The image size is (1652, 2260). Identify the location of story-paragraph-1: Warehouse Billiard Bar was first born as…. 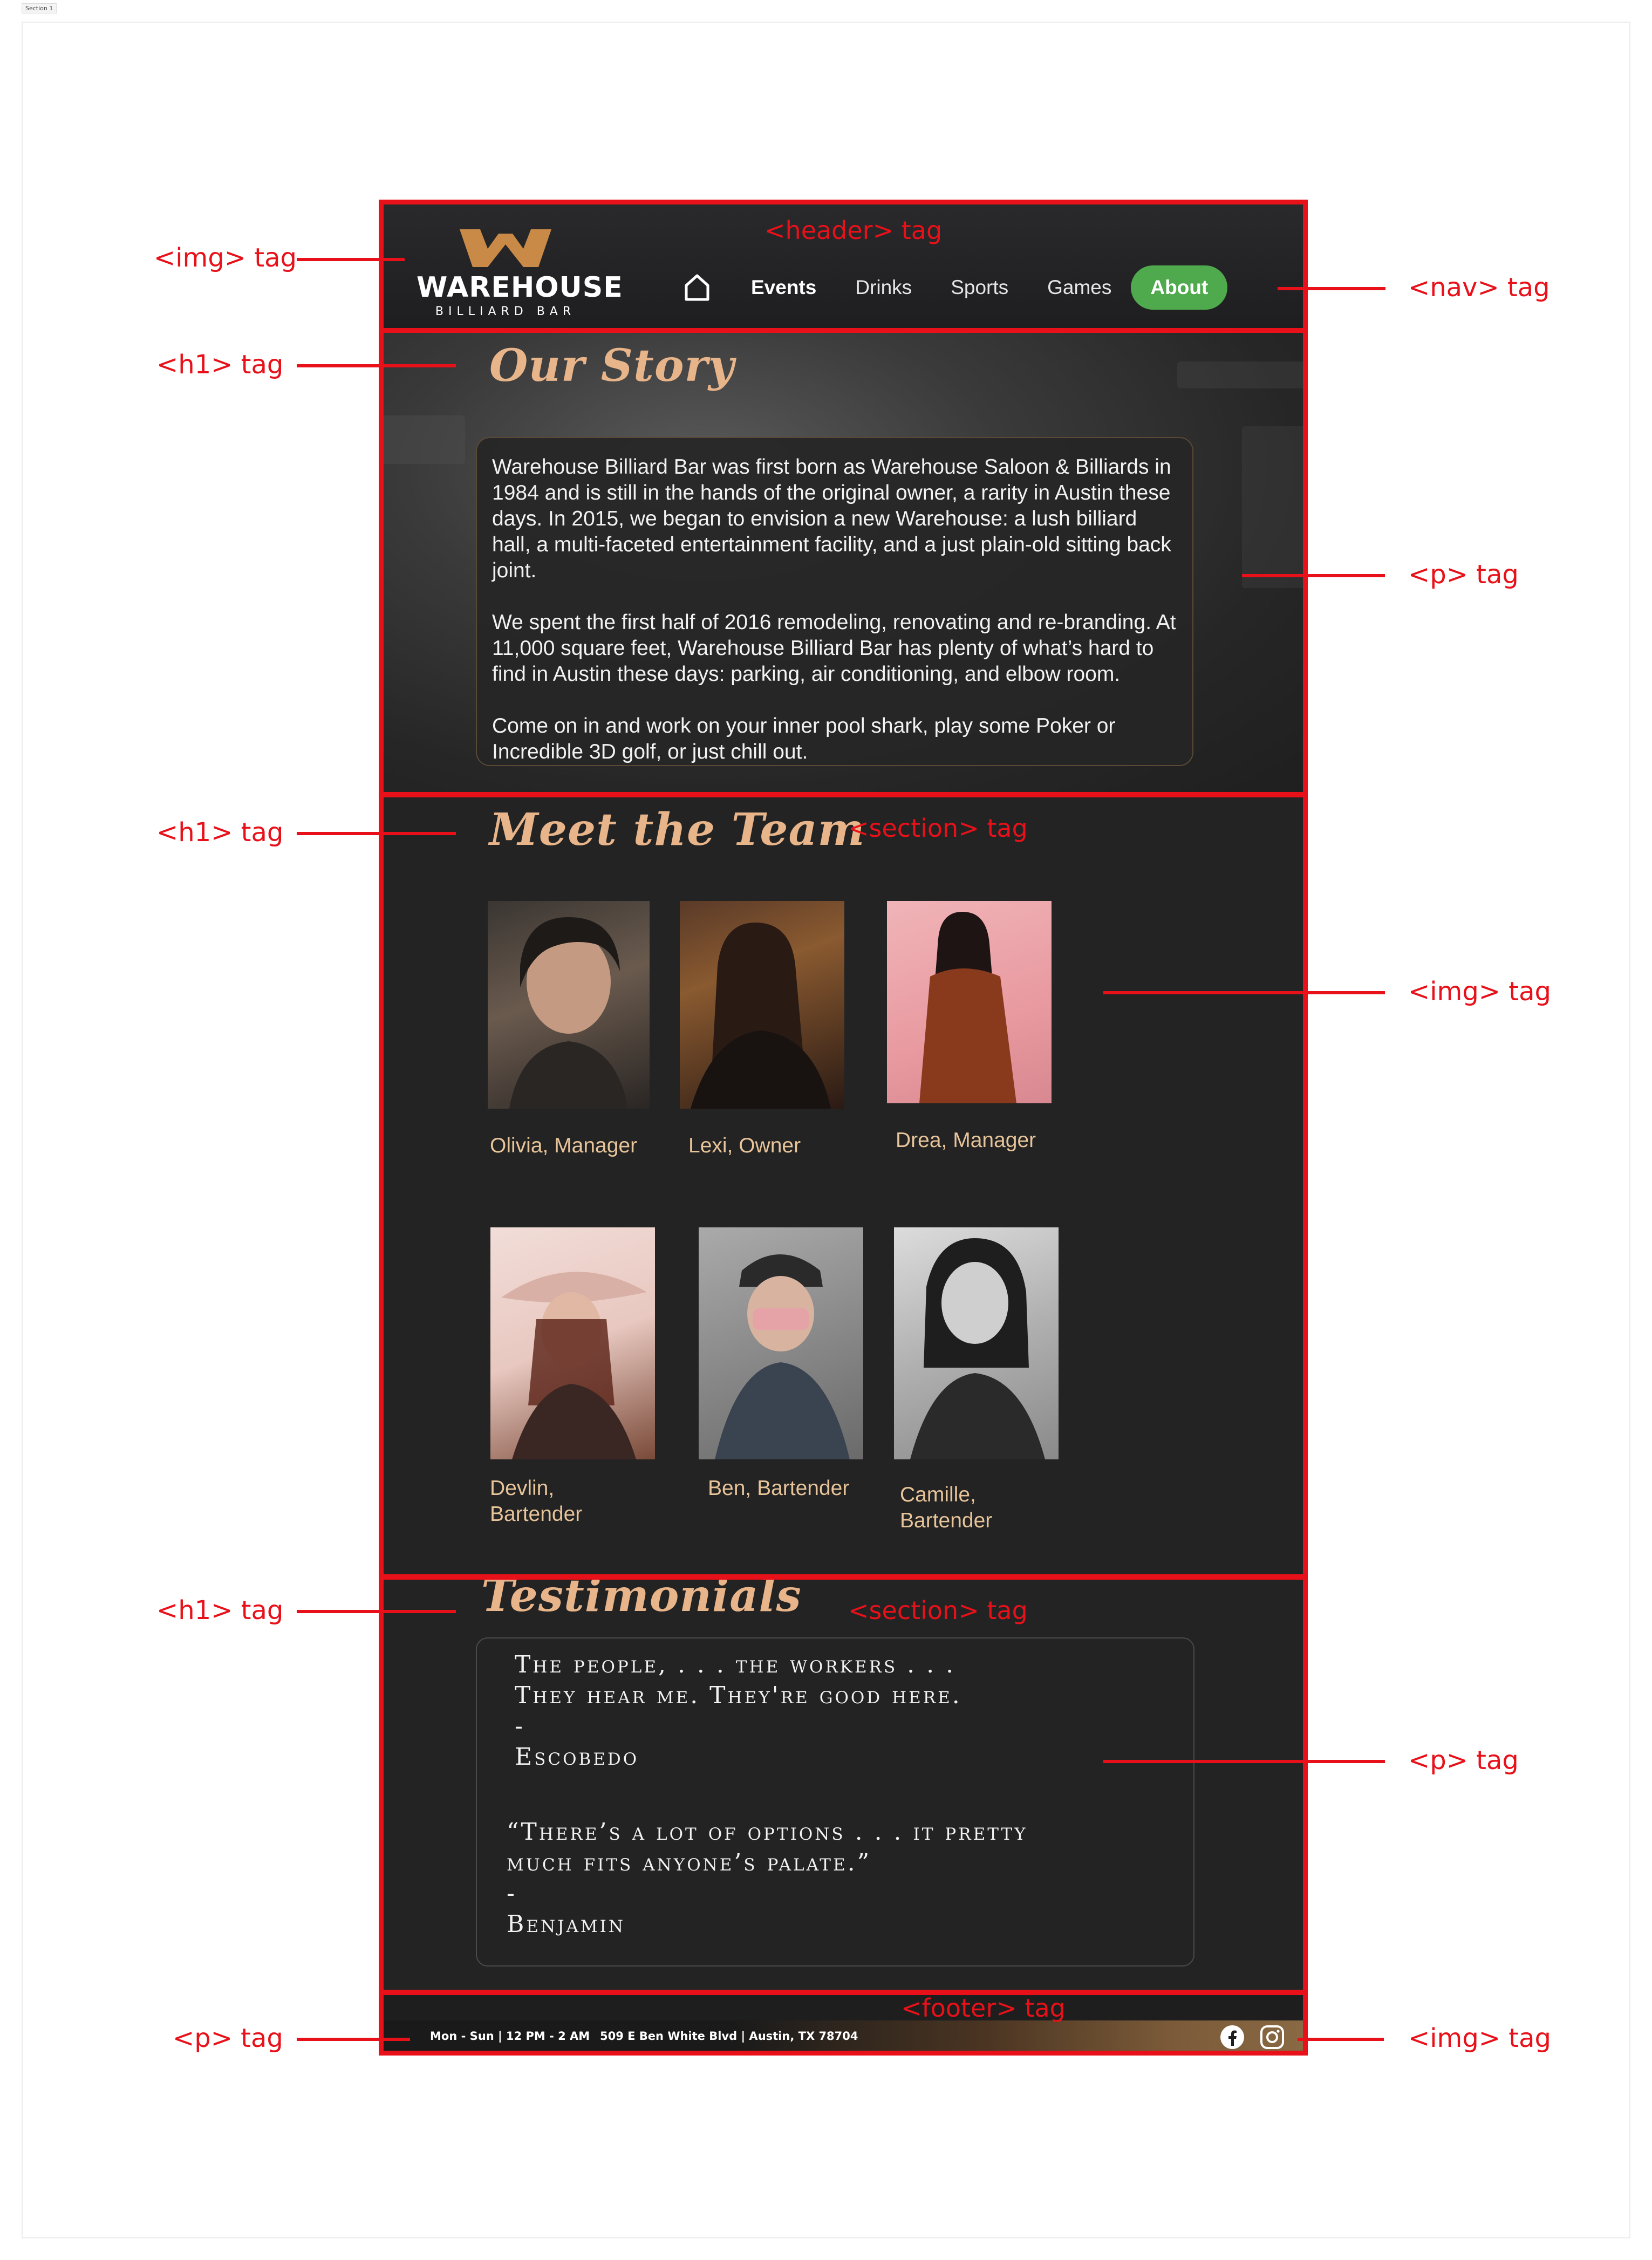
(832, 518).